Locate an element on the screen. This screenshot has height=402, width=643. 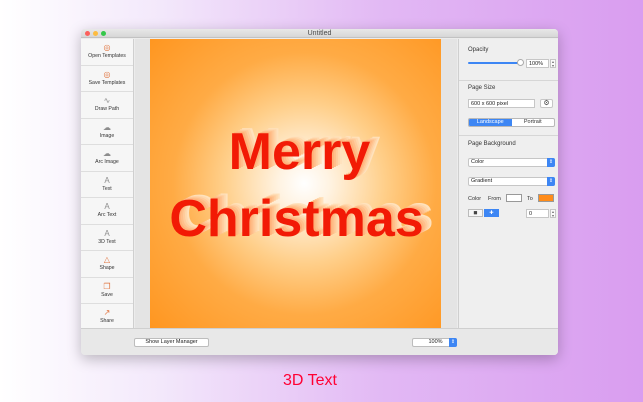
sidebar-tool-label: 3D Text is located at coordinates (107, 241).